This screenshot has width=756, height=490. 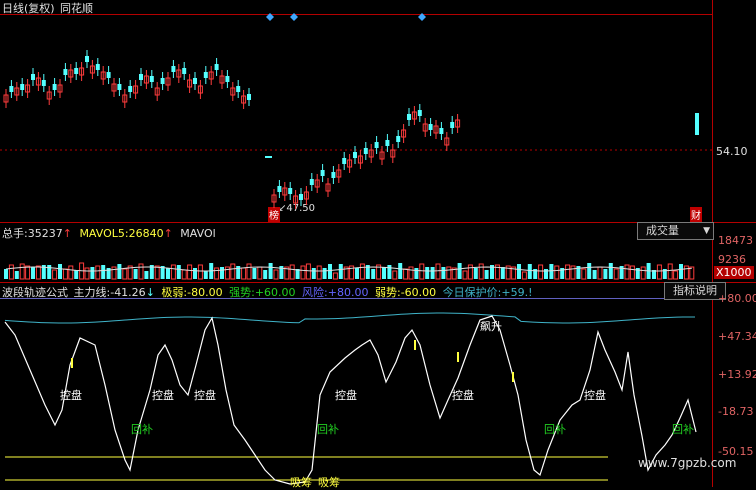 What do you see at coordinates (205, 395) in the screenshot?
I see `annotation-control-3: 控盘` at bounding box center [205, 395].